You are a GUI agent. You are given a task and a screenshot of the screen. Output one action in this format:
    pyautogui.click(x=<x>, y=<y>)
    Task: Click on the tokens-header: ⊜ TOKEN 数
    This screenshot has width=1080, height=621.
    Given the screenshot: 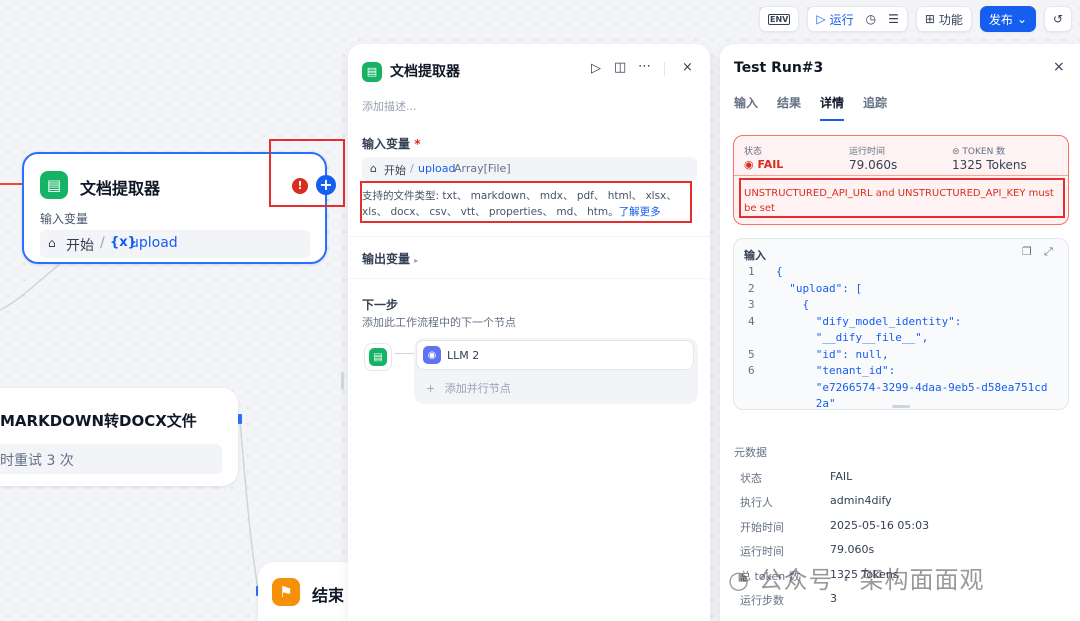 What is the action you would take?
    pyautogui.click(x=978, y=150)
    